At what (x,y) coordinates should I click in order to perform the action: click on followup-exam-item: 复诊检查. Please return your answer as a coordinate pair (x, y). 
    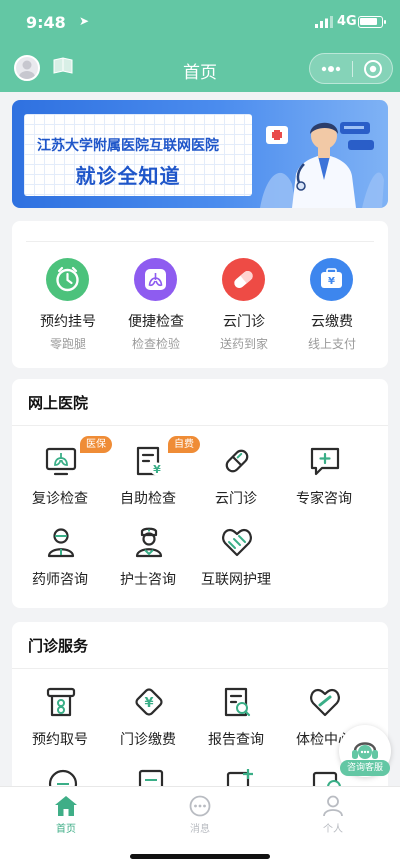
    Looking at the image, I should click on (60, 480).